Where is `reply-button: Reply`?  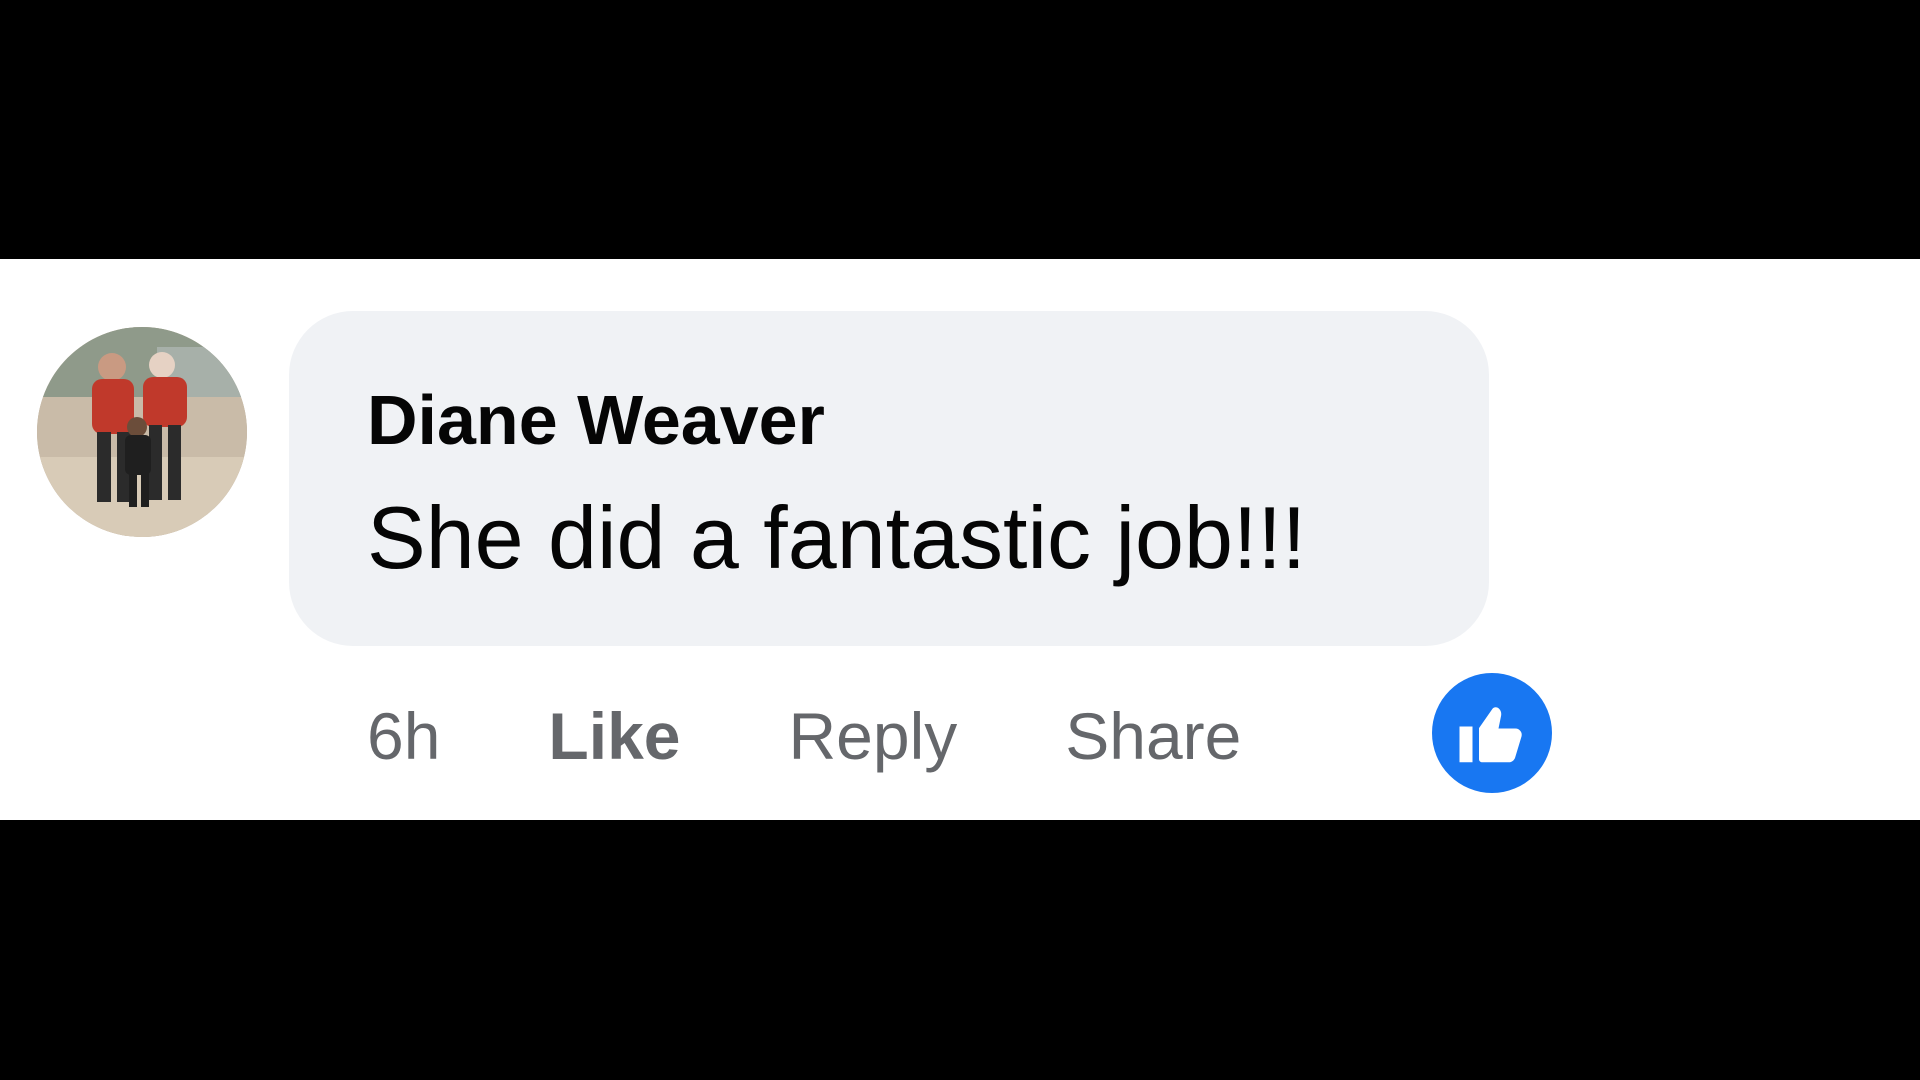
reply-button: Reply is located at coordinates (873, 736).